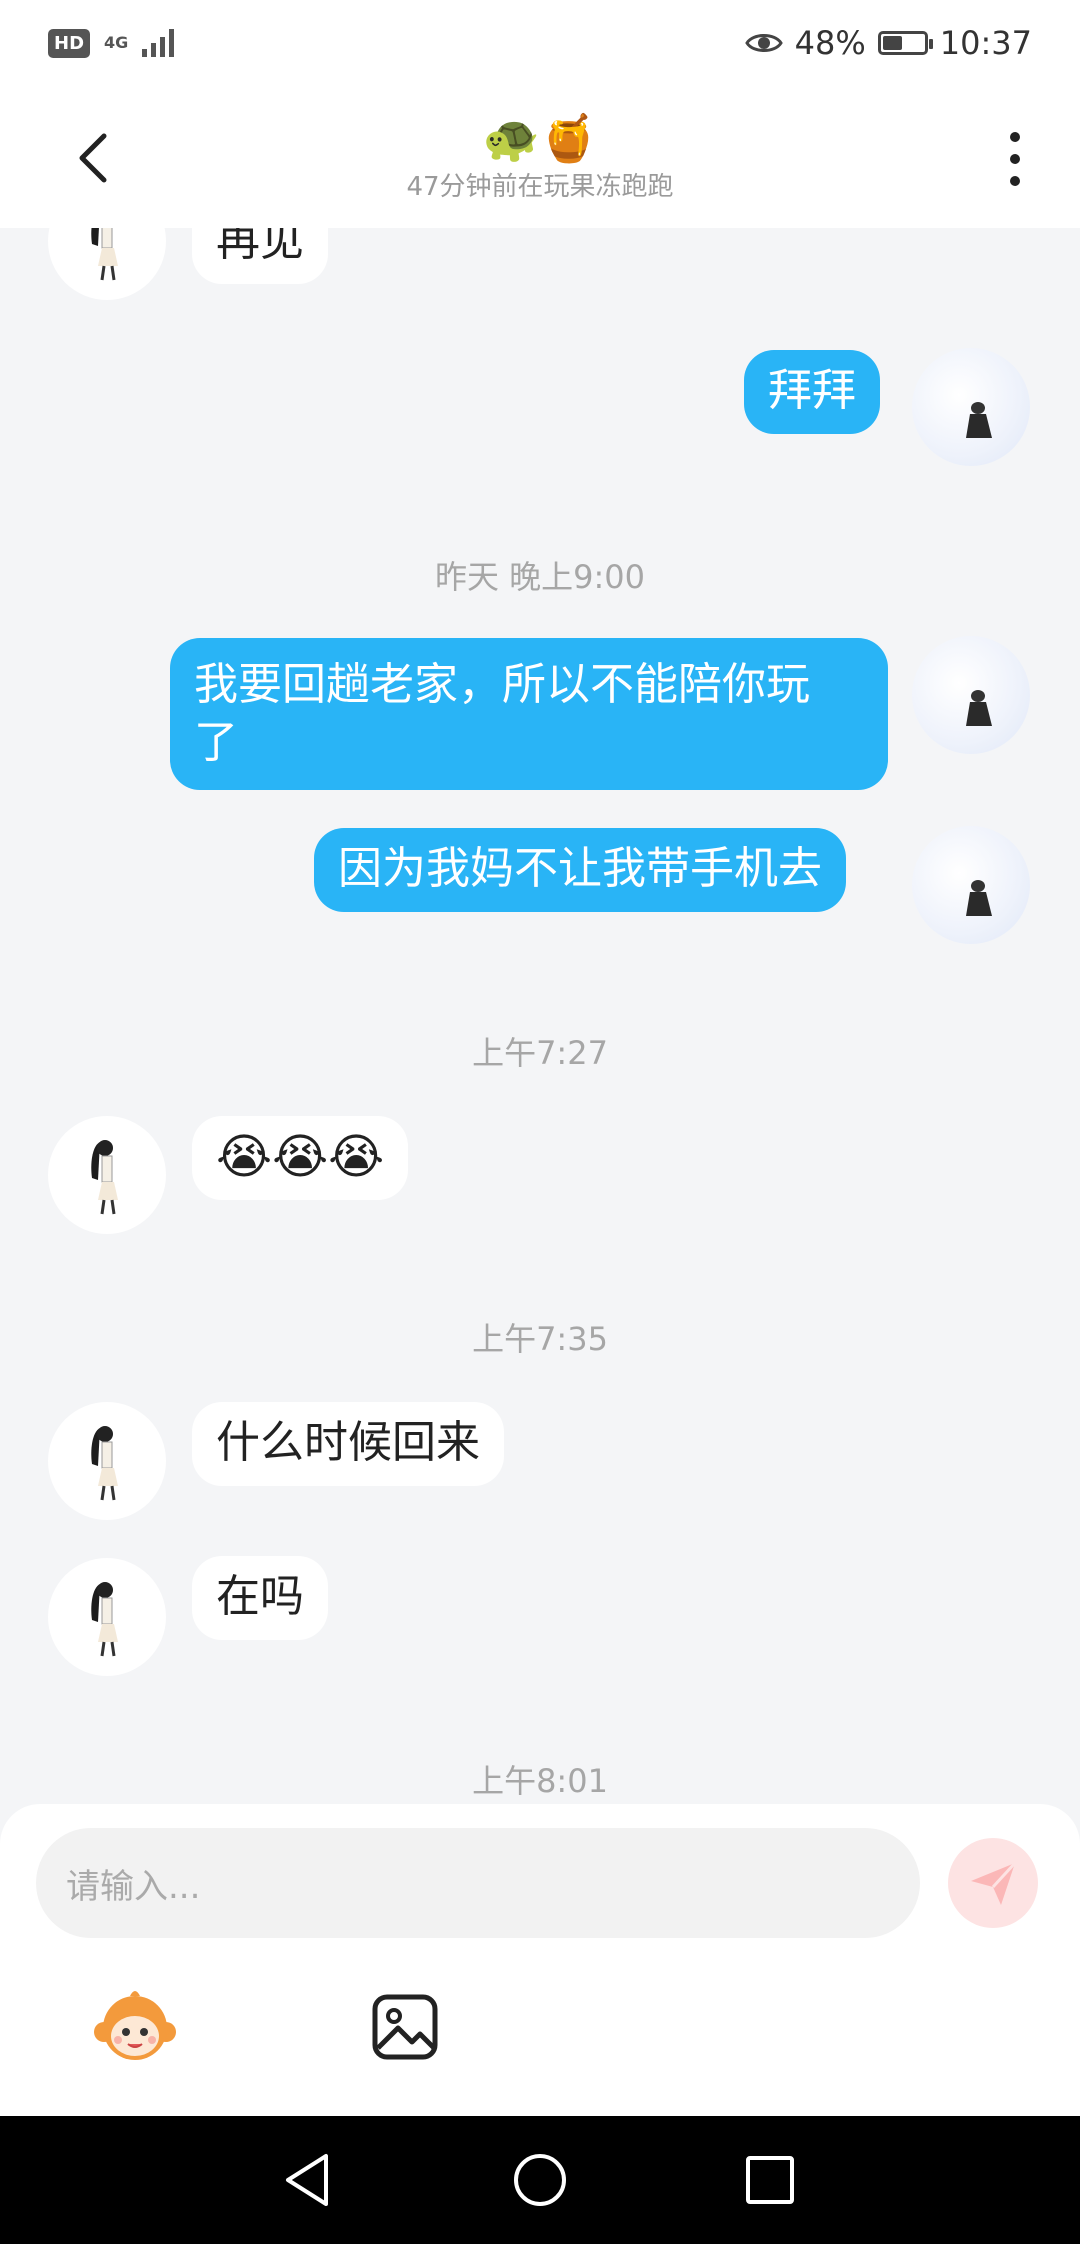 Image resolution: width=1080 pixels, height=2244 pixels. I want to click on message-bubble-outgoing: 因为我妈不让我带手机去, so click(580, 870).